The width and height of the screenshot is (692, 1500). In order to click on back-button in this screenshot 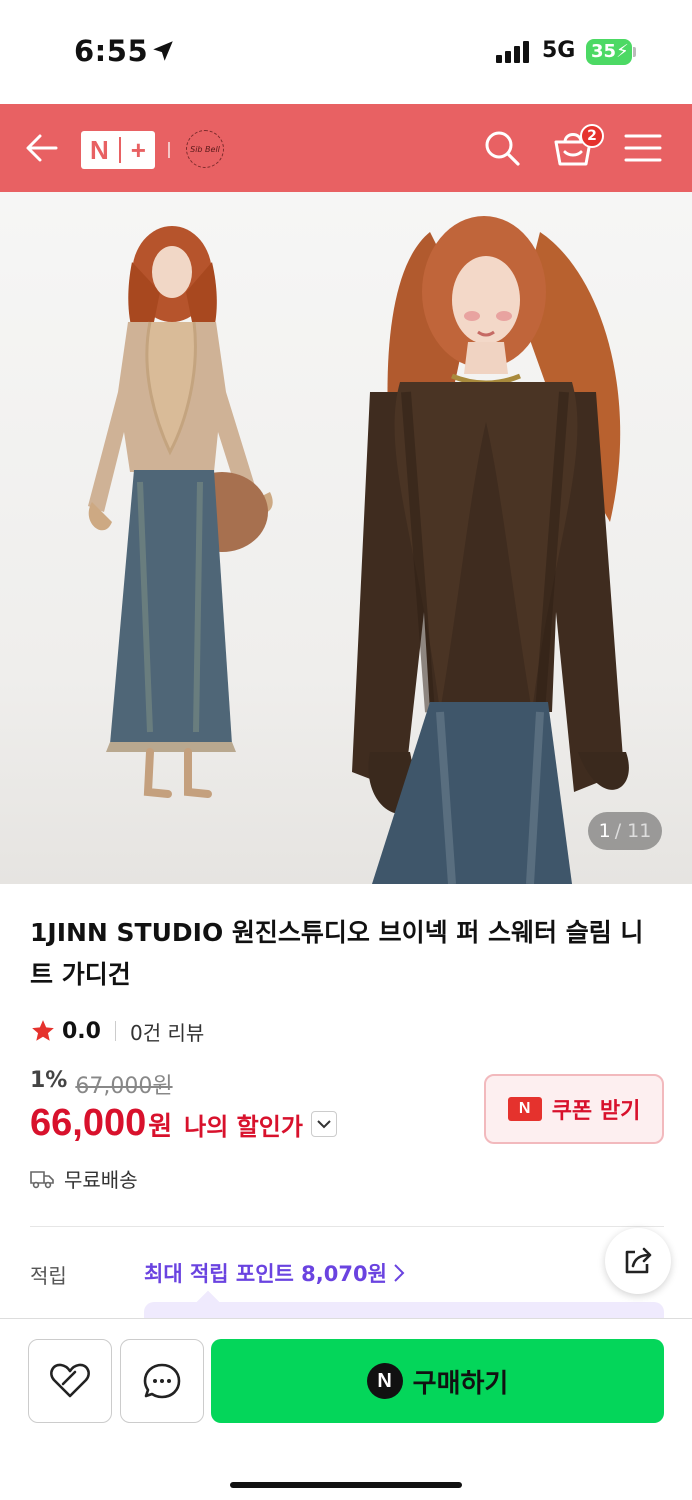, I will do `click(42, 148)`.